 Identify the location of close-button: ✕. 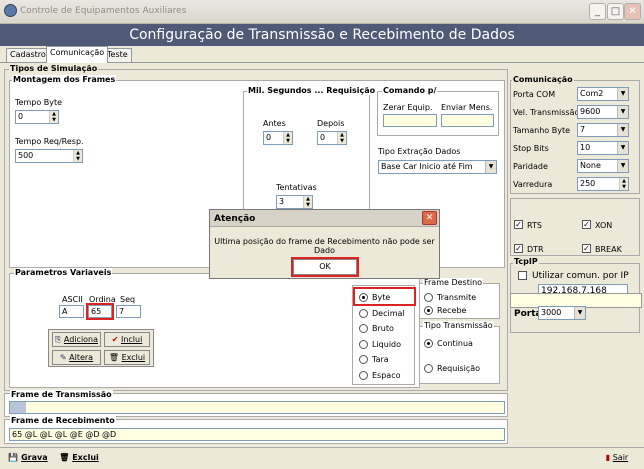
(632, 11).